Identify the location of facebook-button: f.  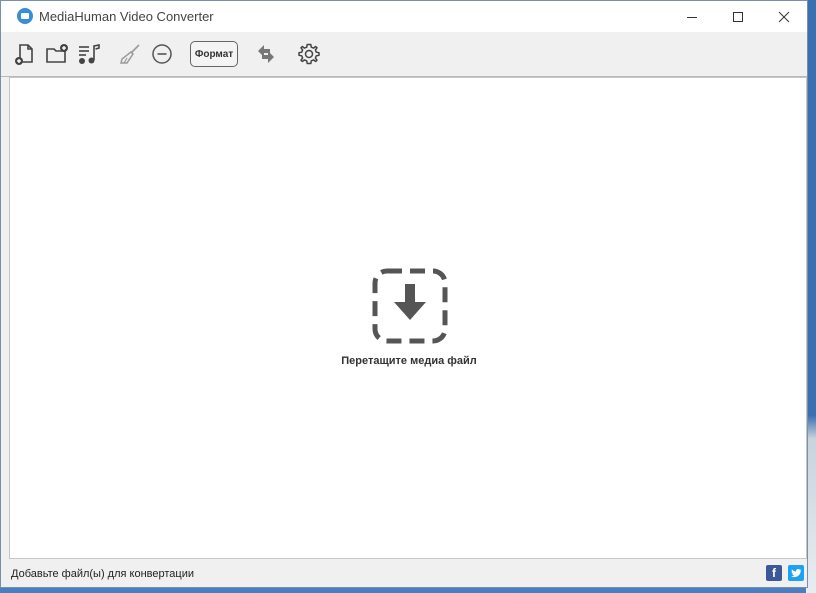
(774, 573).